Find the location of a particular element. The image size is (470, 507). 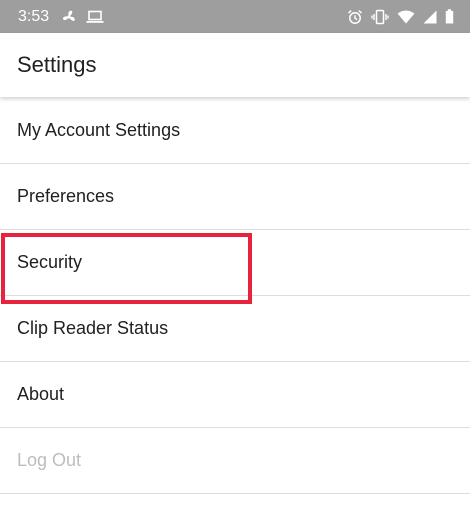

settings-item-label: Log Out is located at coordinates (49, 460).